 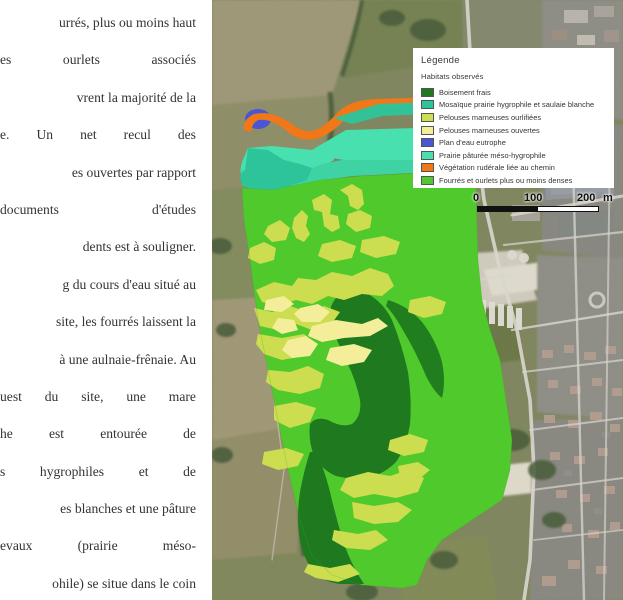 I want to click on text-segment: e., so click(x=5, y=135).